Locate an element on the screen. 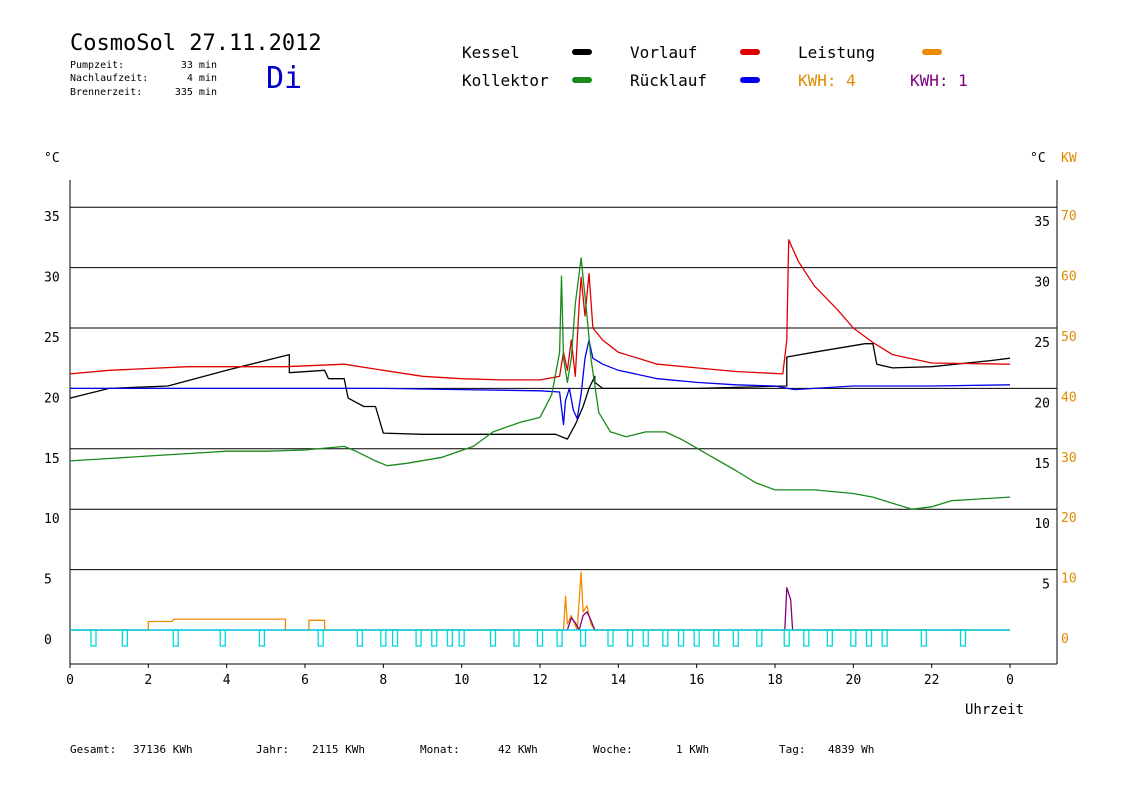 This screenshot has width=1148, height=812. stat-label: Nachlaufzeit: is located at coordinates (109, 78).